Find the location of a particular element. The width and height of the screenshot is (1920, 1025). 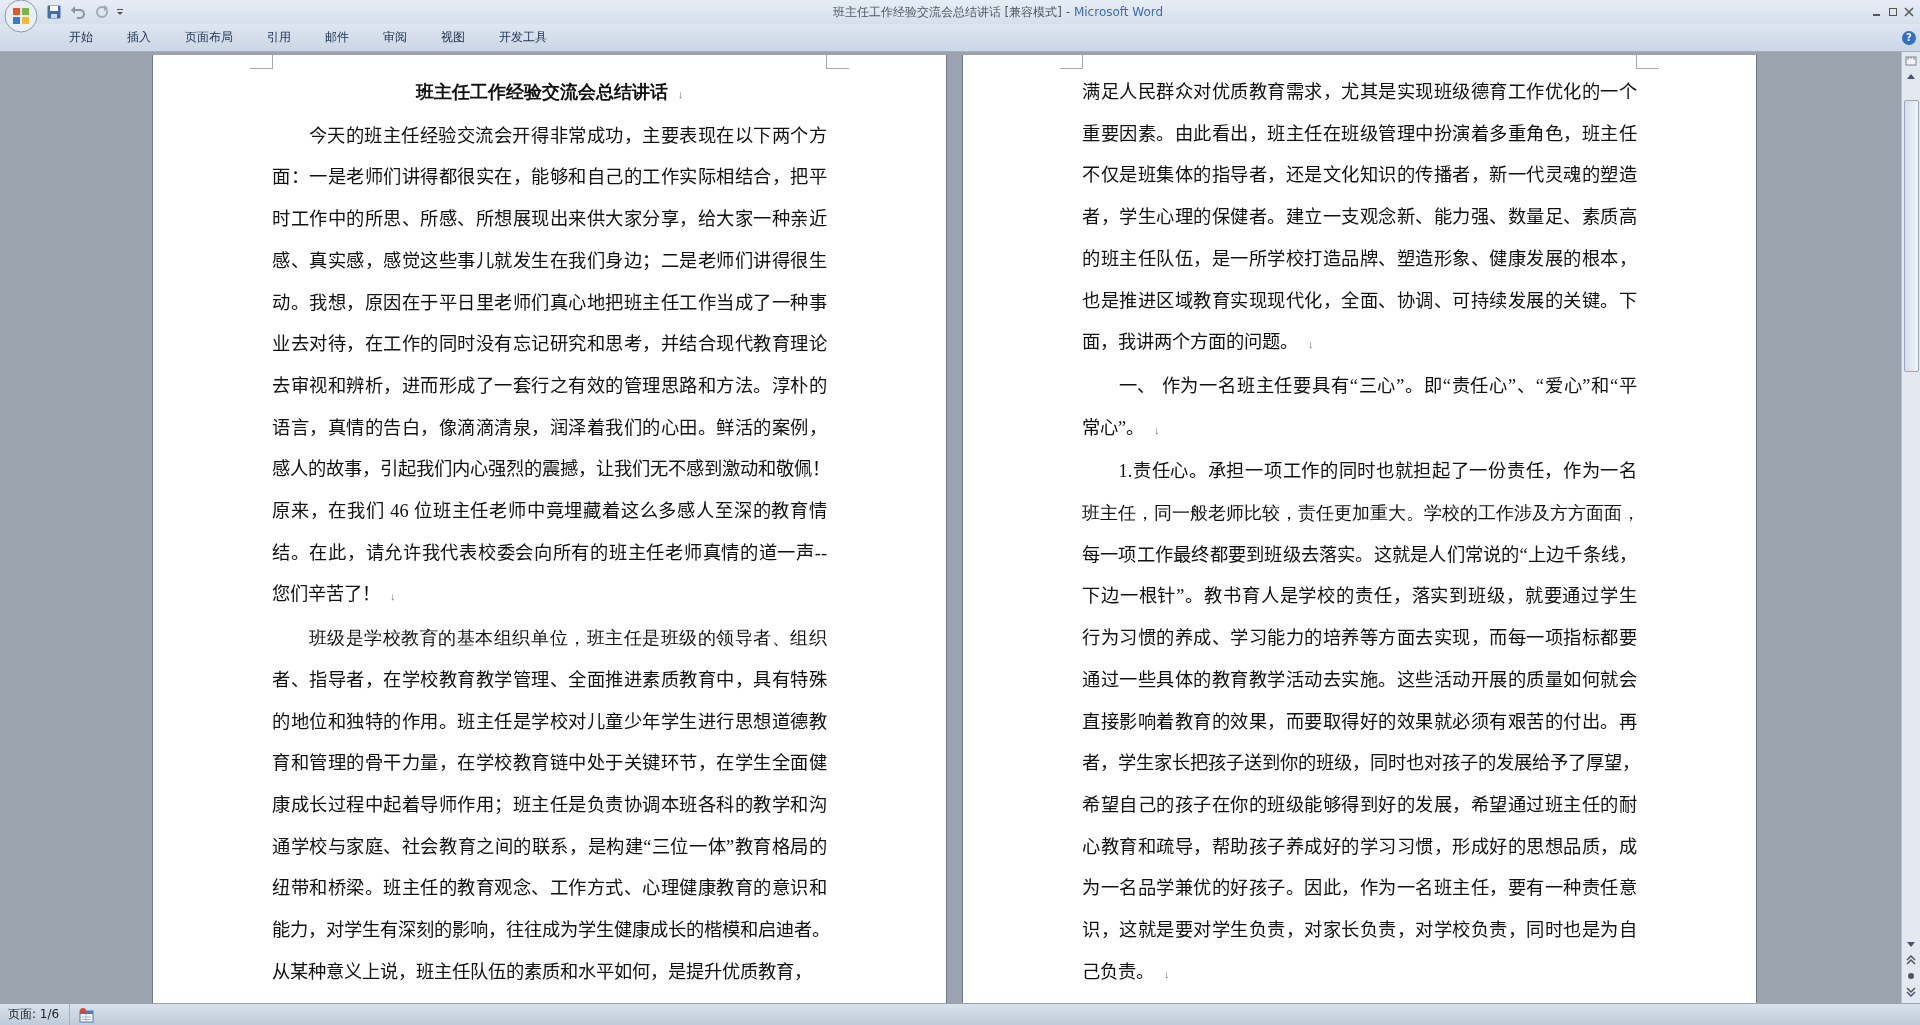

ribbon-tab: 插入 is located at coordinates (139, 37).